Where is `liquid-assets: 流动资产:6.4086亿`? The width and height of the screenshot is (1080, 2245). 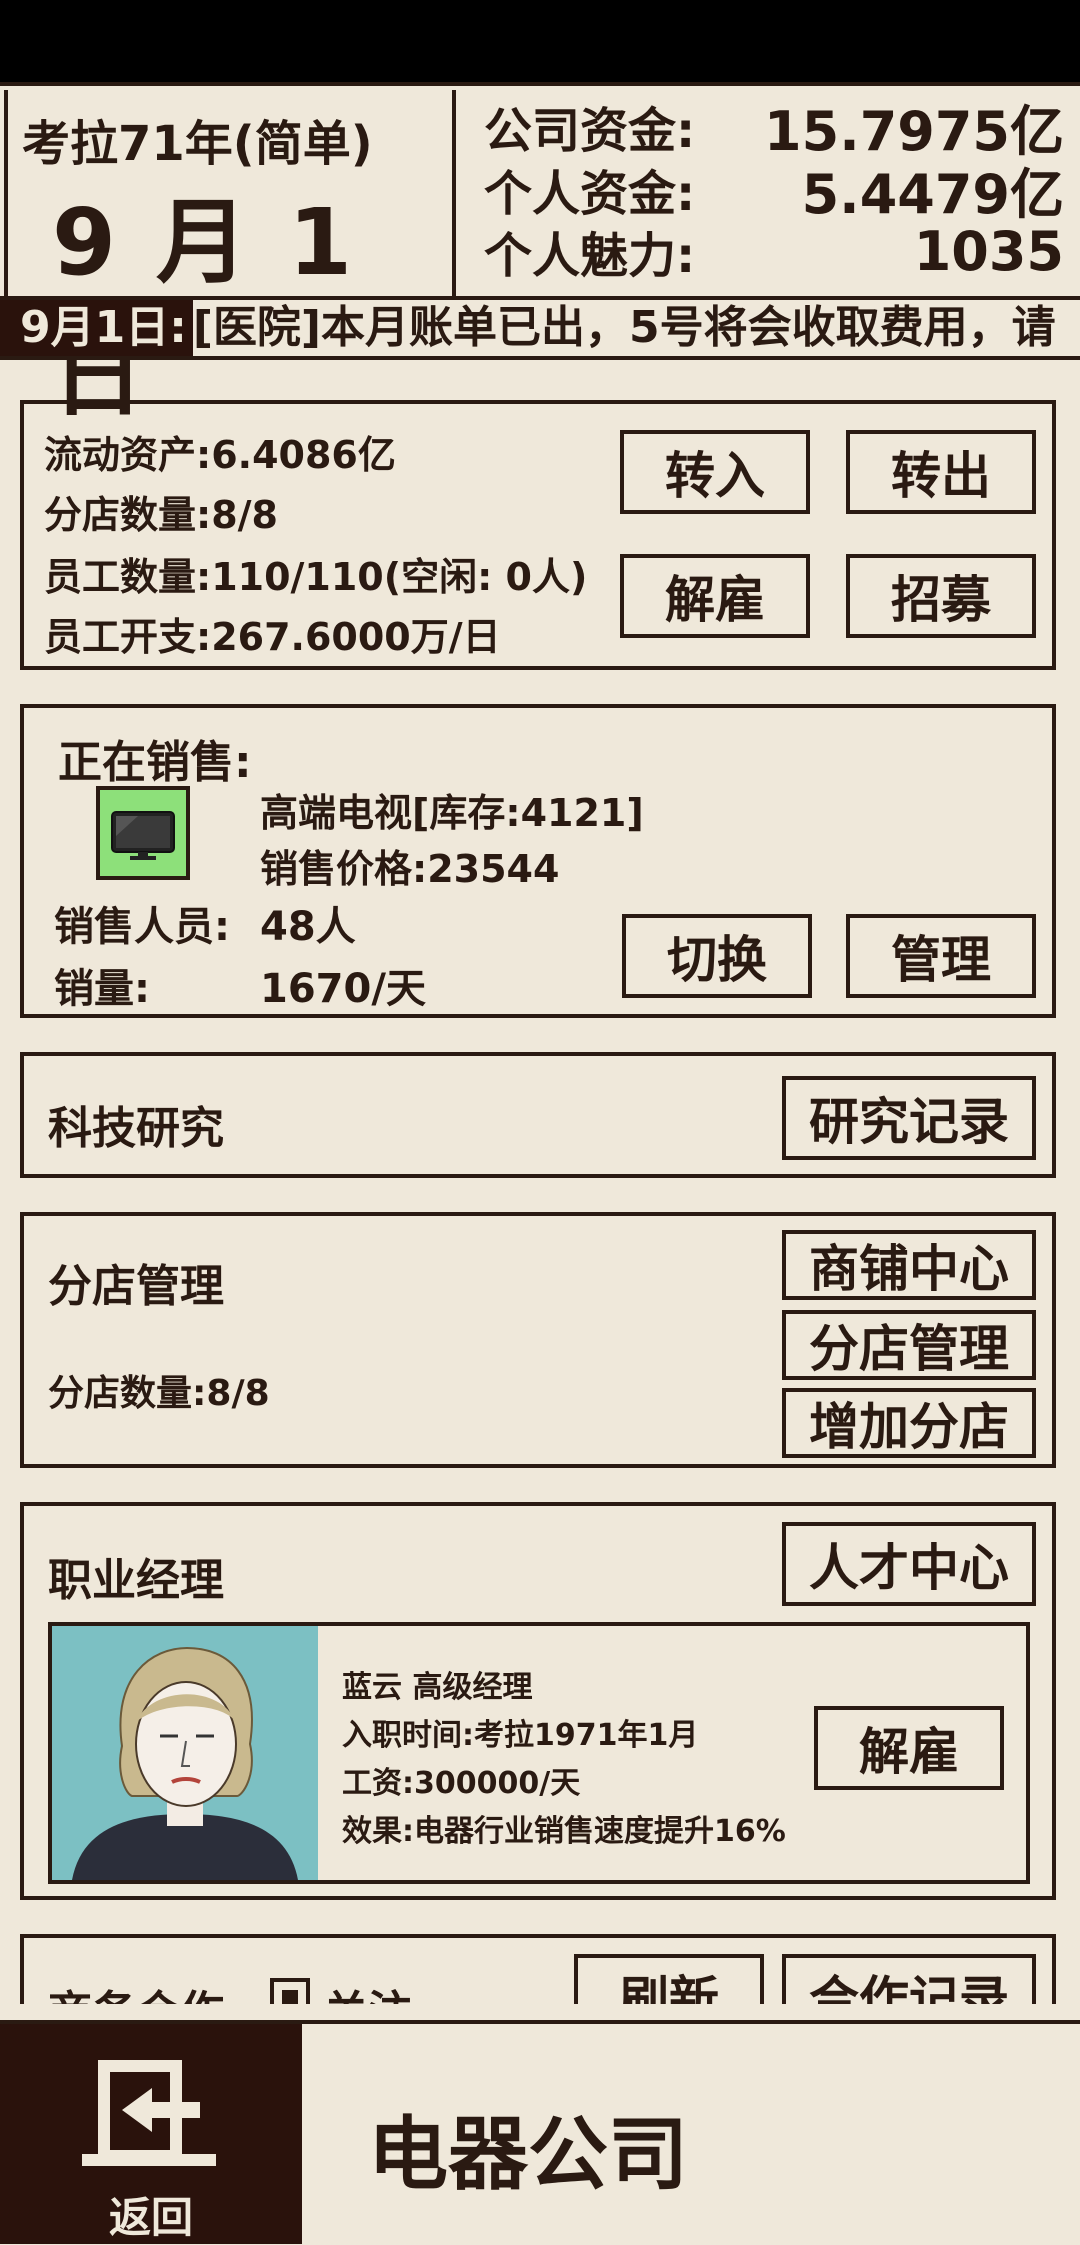 liquid-assets: 流动资产:6.4086亿 is located at coordinates (220, 455).